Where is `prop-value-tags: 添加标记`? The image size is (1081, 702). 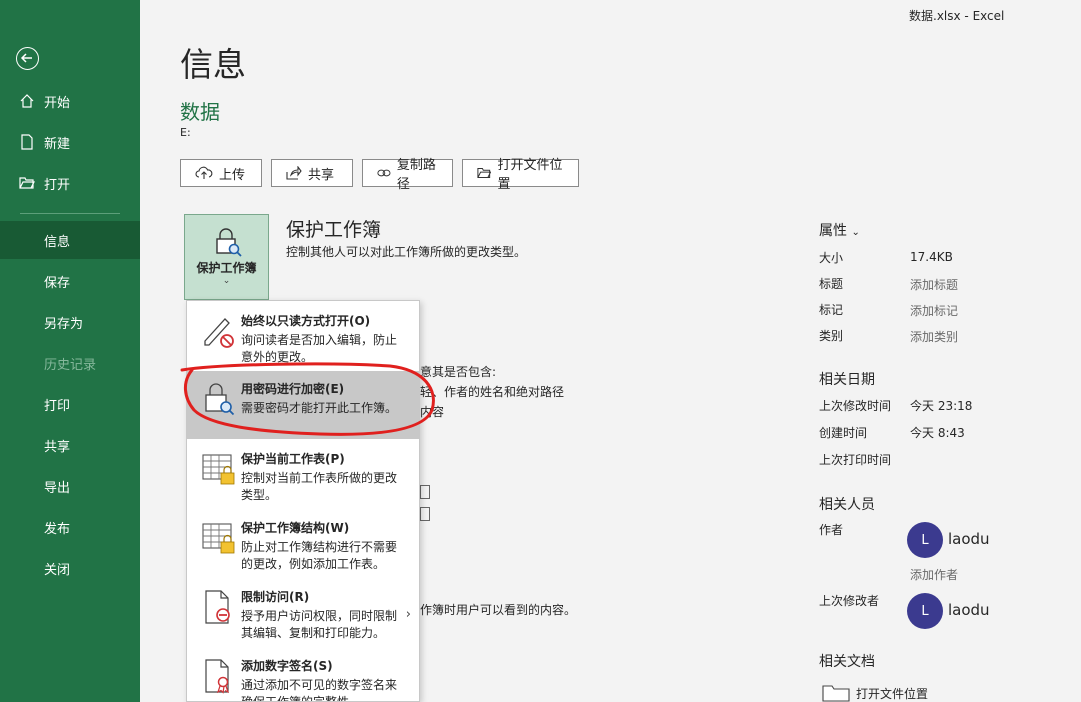
prop-value-tags: 添加标记 is located at coordinates (934, 310).